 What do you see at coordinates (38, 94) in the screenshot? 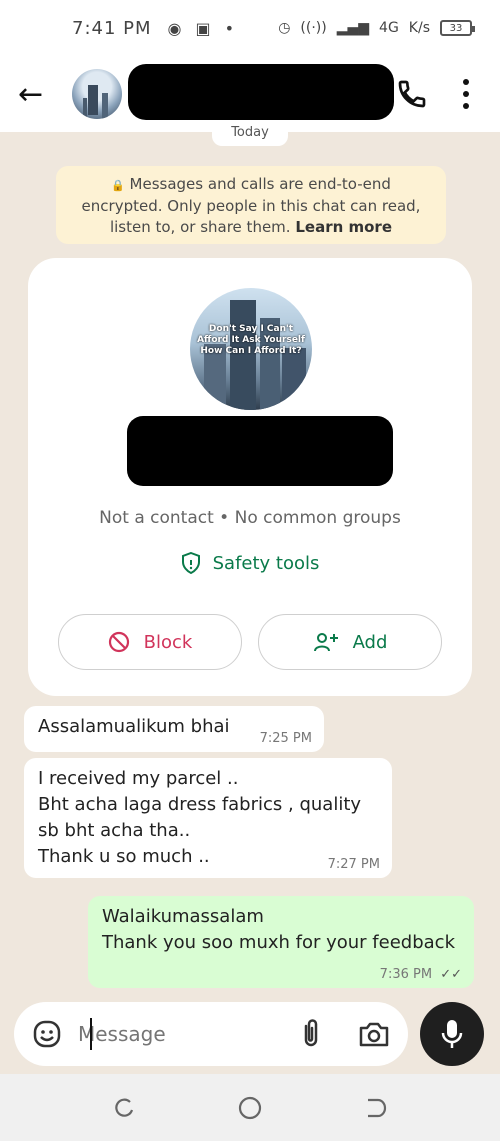
I see `back-arrow-icon: ←` at bounding box center [38, 94].